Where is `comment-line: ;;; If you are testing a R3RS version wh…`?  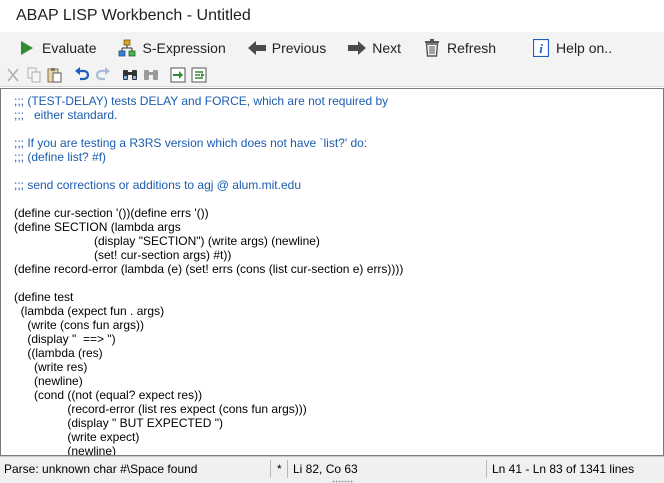
comment-line: ;;; If you are testing a R3RS version wh… is located at coordinates (208, 143).